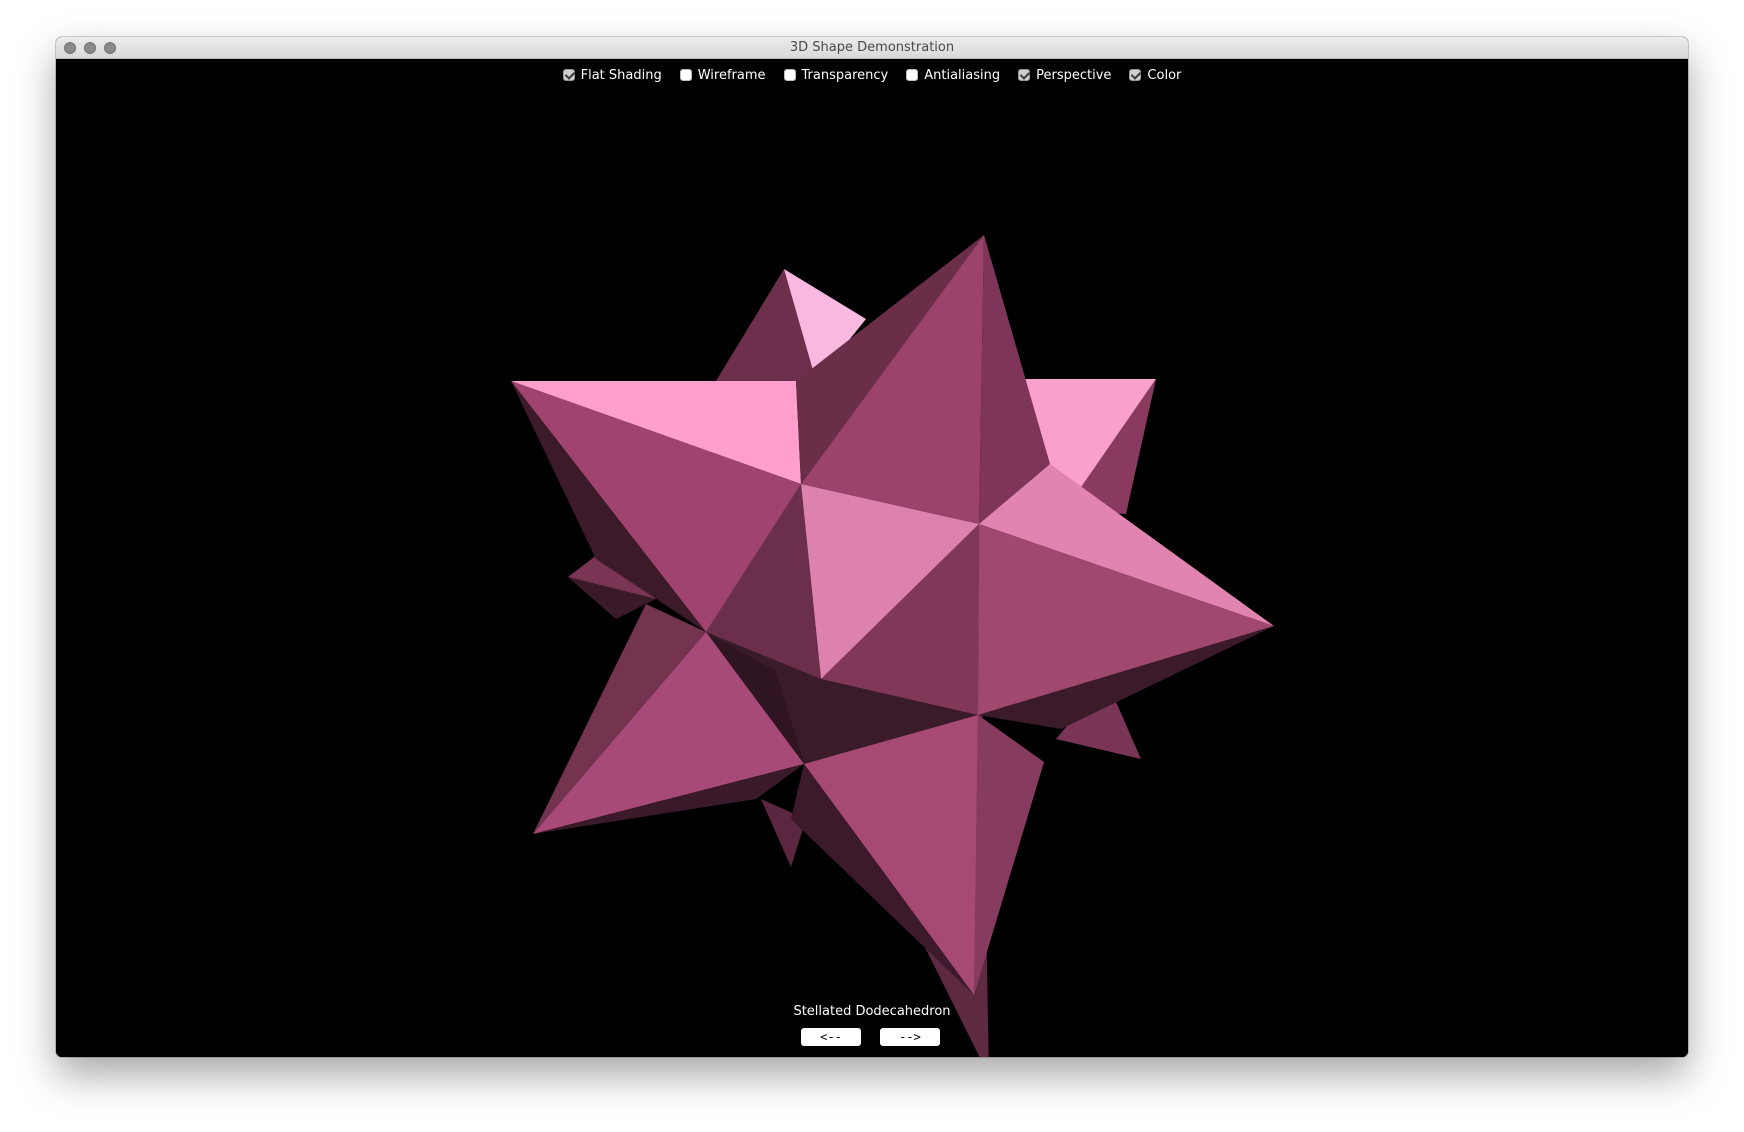 The height and width of the screenshot is (1132, 1744). Describe the element at coordinates (789, 75) in the screenshot. I see `transparency-checkbox` at that location.